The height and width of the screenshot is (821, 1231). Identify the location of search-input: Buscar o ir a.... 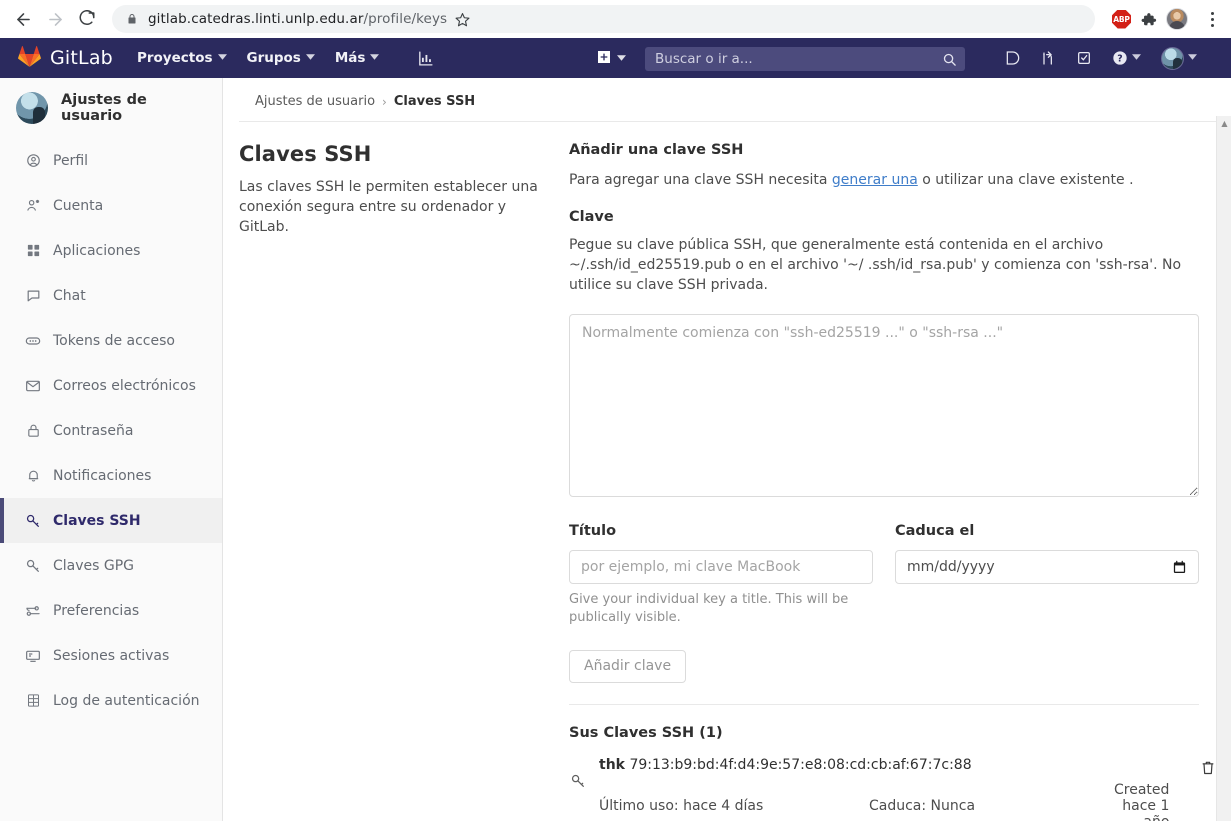
(805, 59).